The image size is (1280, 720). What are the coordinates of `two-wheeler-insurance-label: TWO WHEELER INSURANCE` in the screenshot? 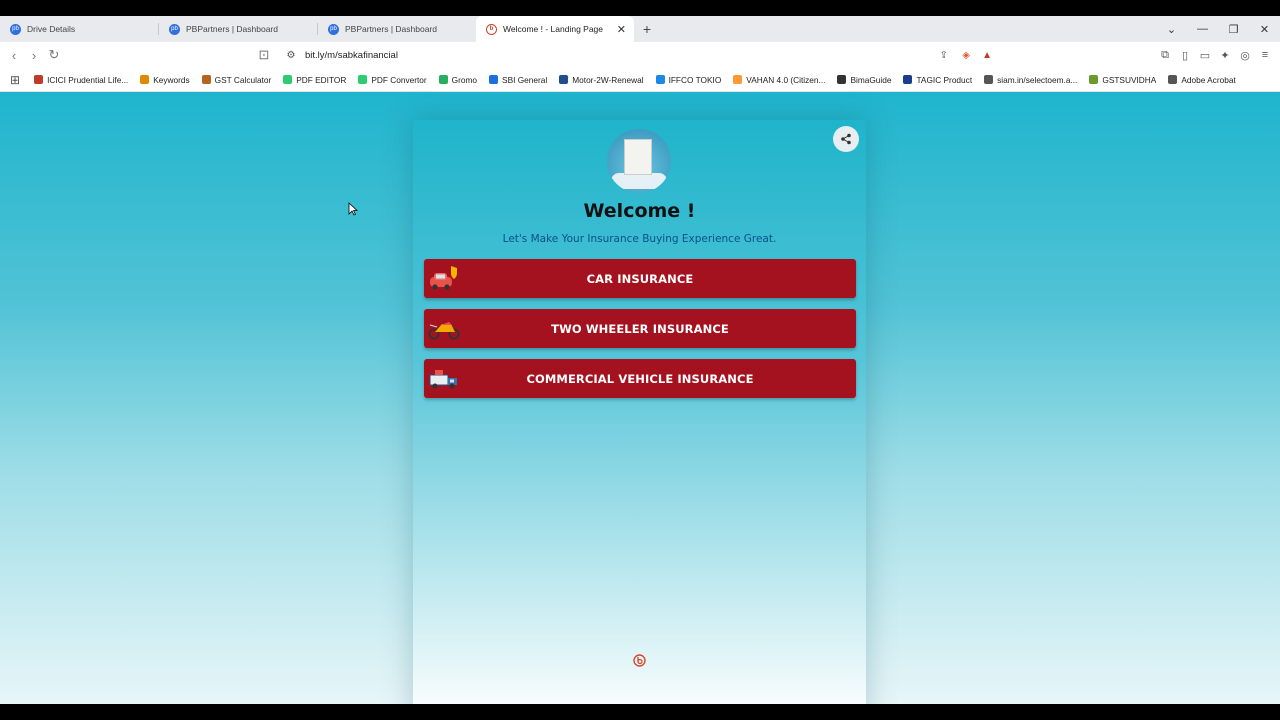 It's located at (640, 328).